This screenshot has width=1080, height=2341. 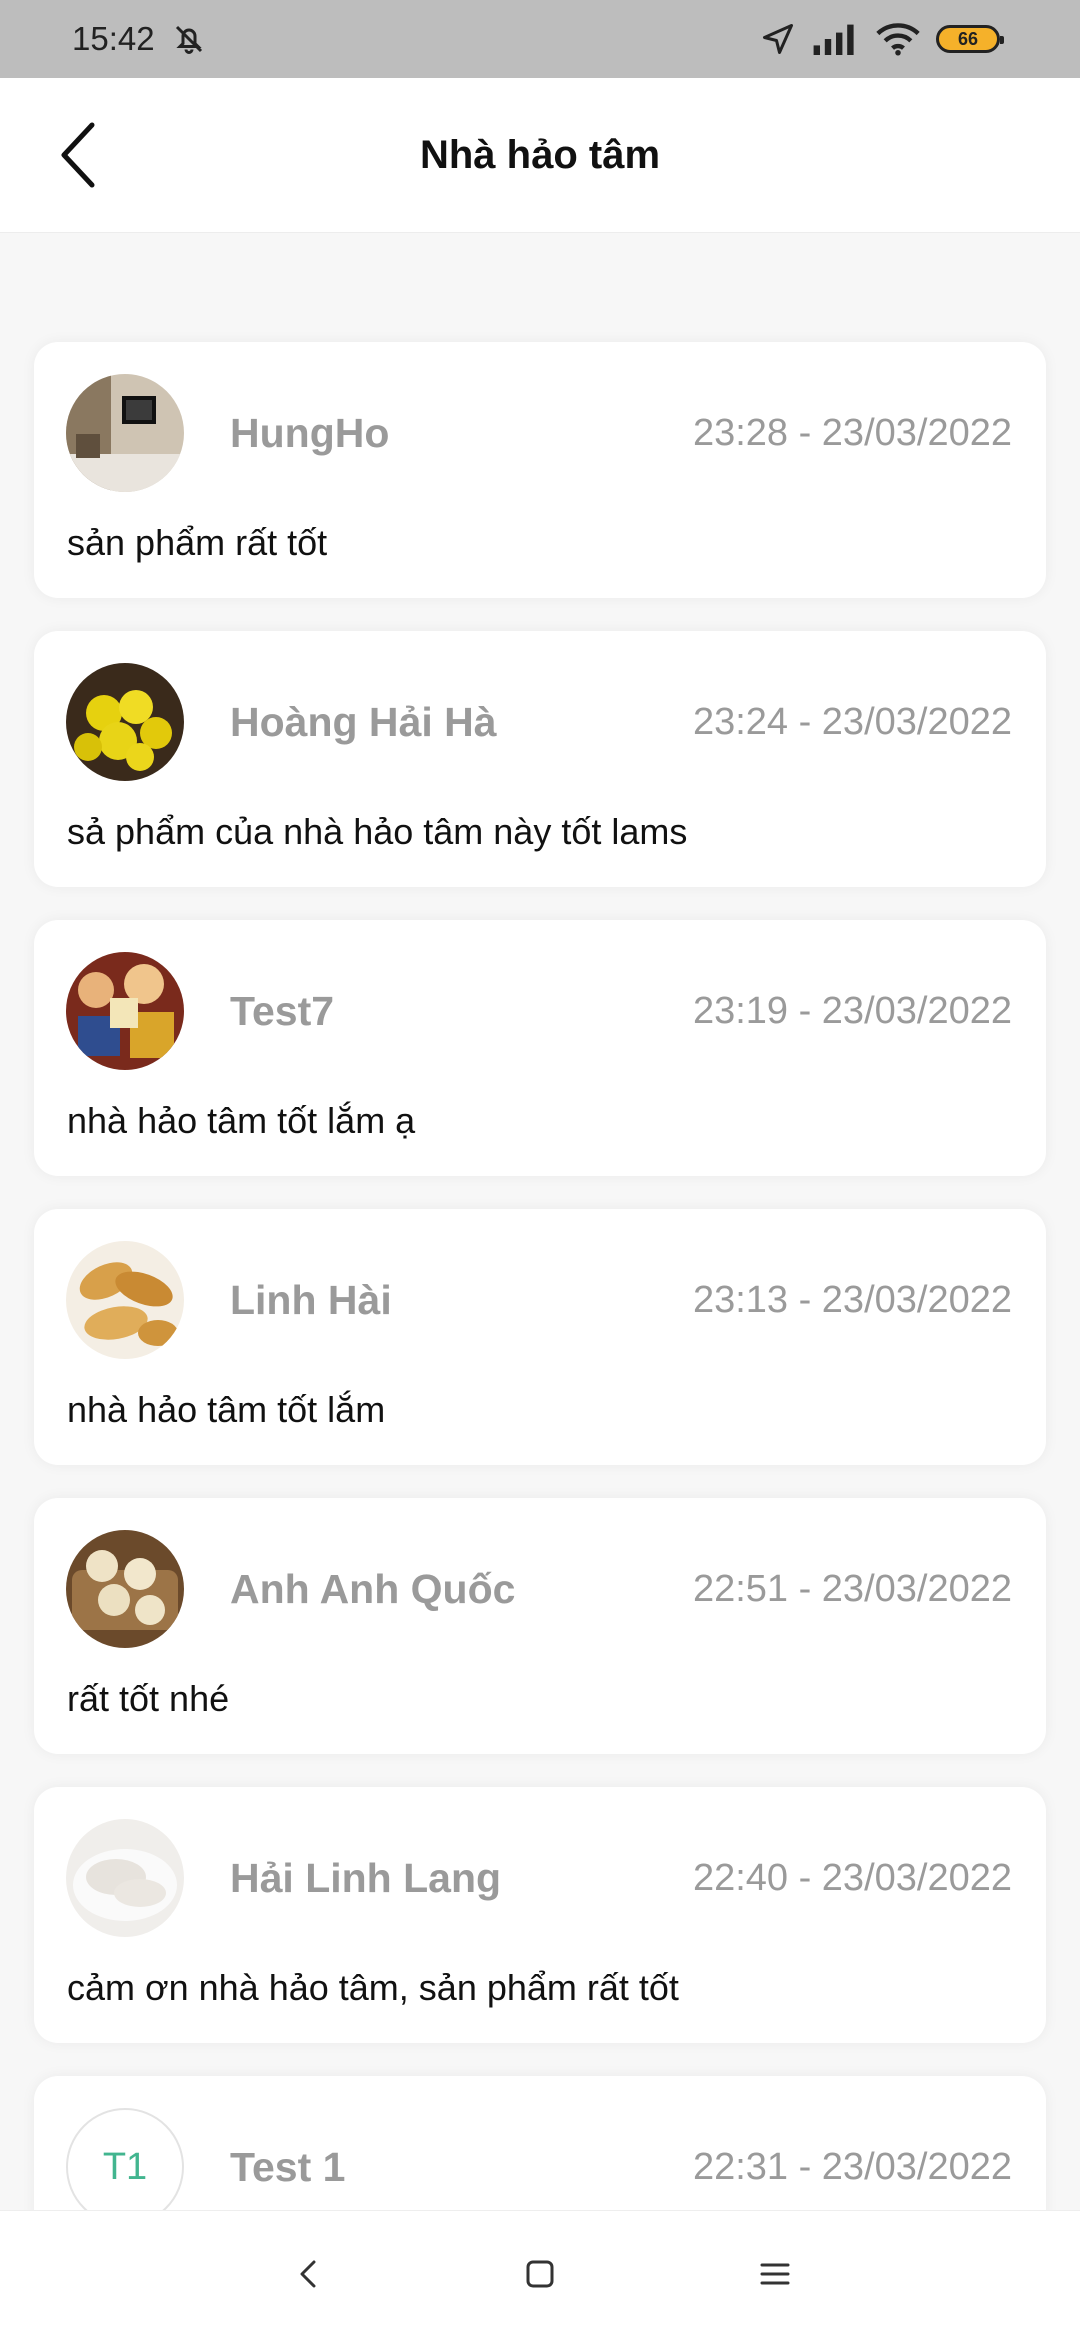 What do you see at coordinates (539, 433) in the screenshot?
I see `comment-header: HungHo 23:28 - 23/03/2022` at bounding box center [539, 433].